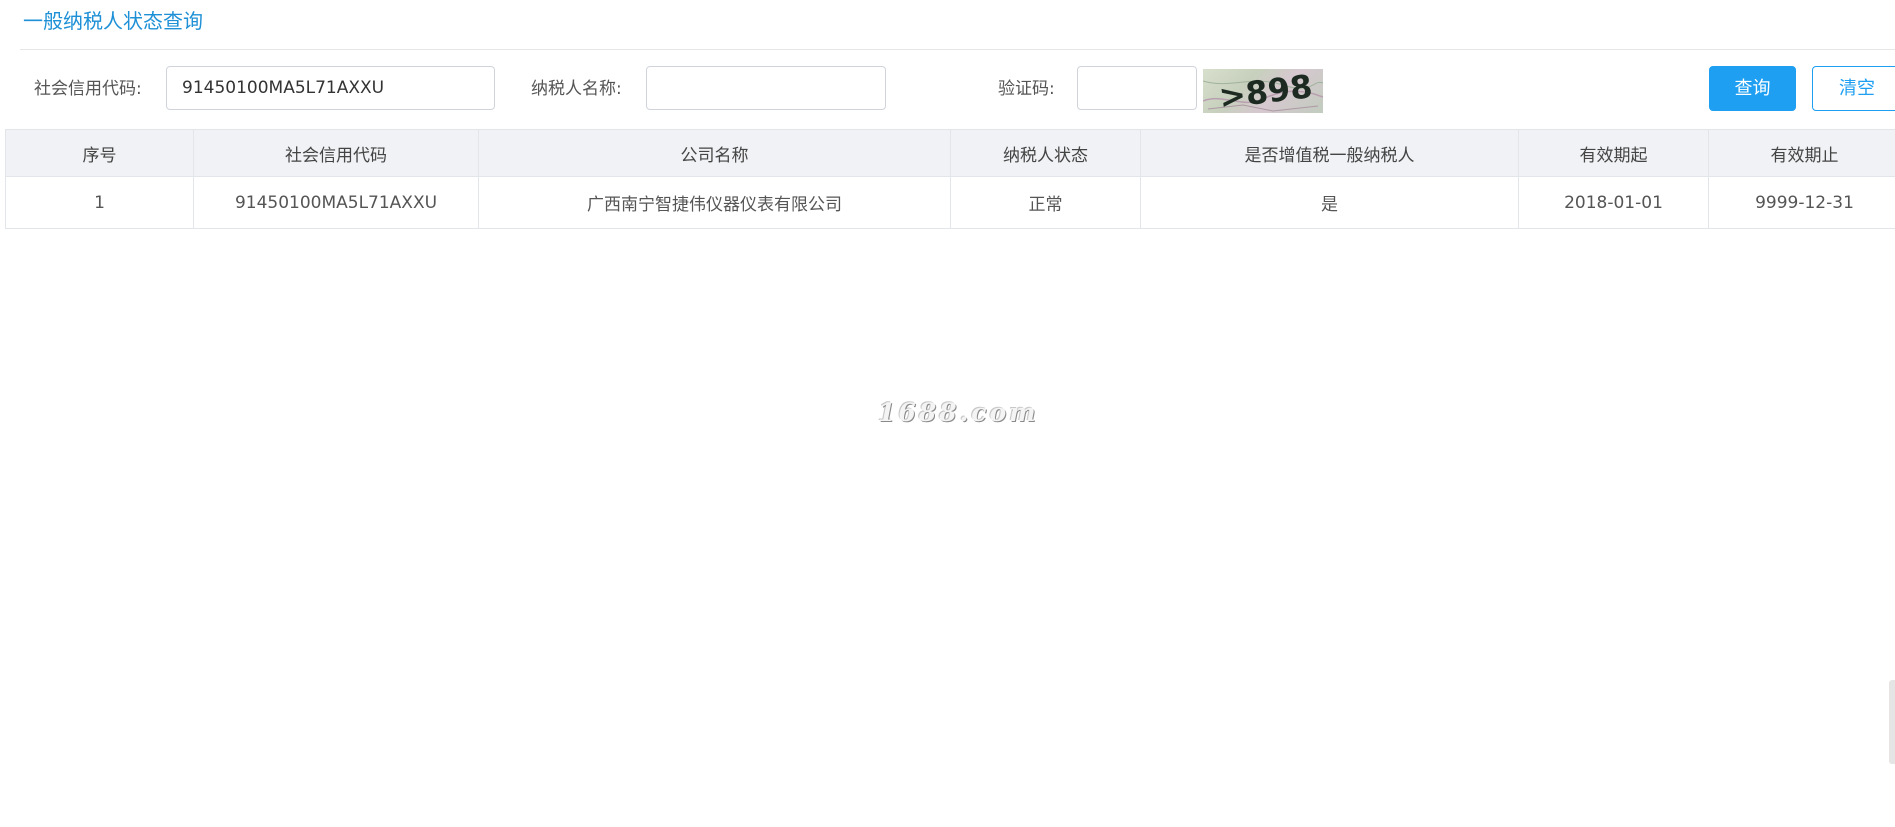  I want to click on clear-button: 清空, so click(1853, 88).